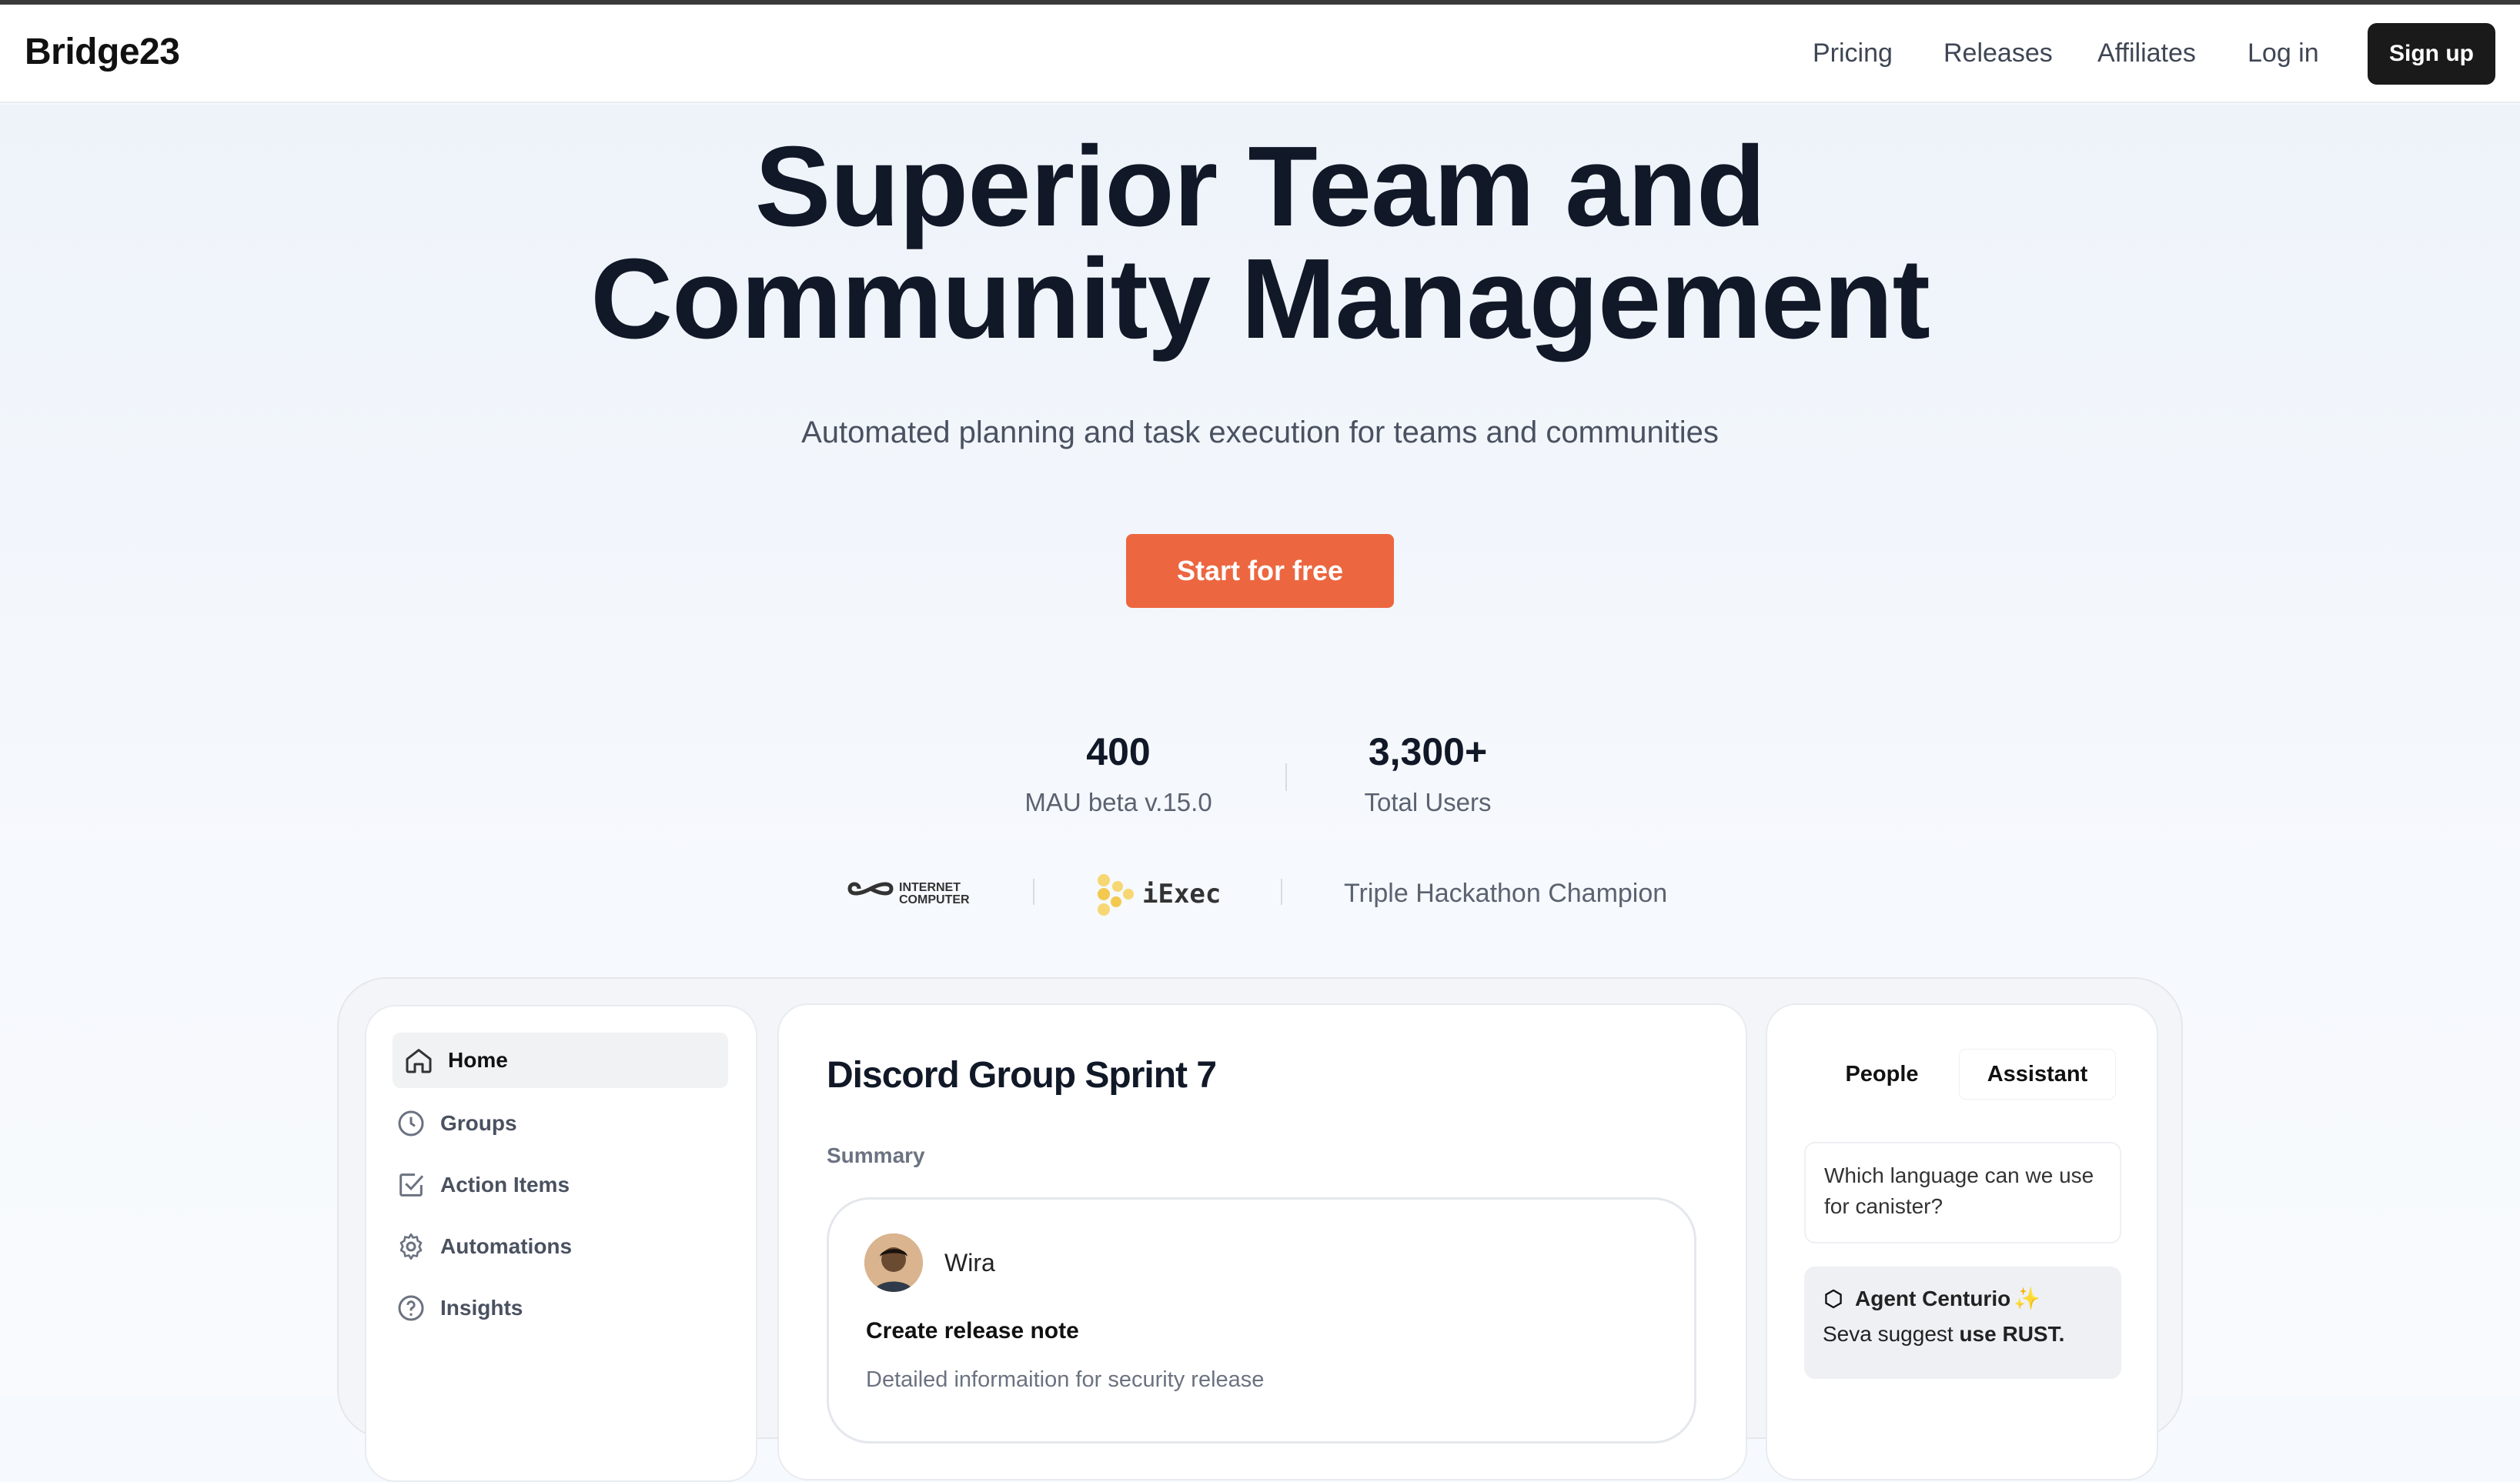  I want to click on group-title: Discord Group Sprint 7, so click(1022, 1075).